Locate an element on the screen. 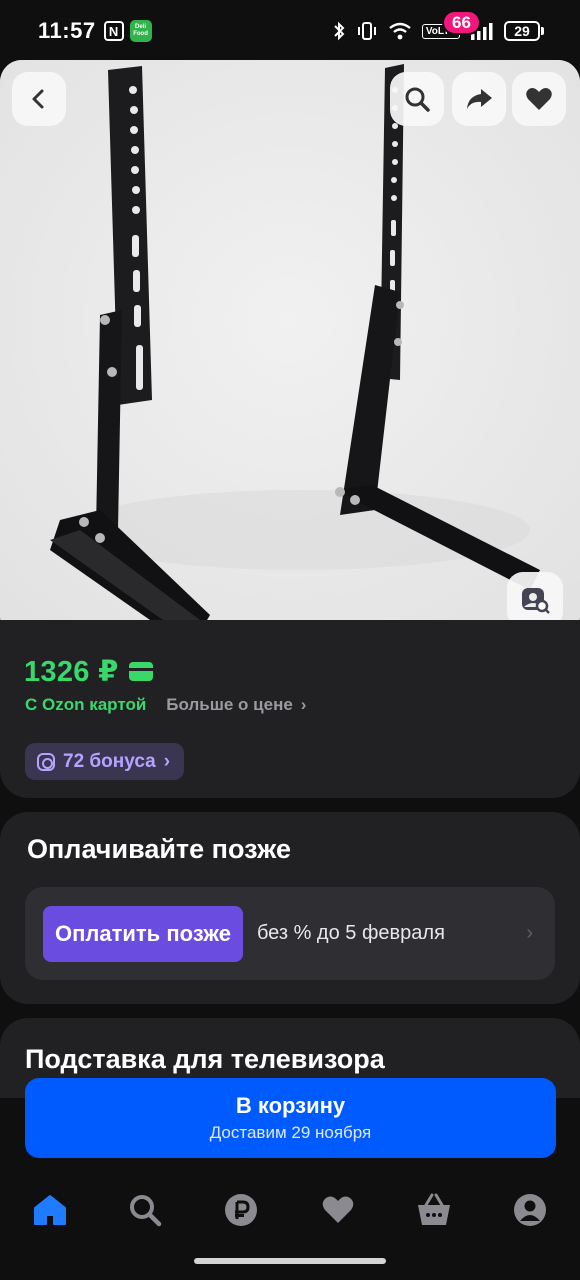 This screenshot has height=1280, width=580. ozon-card-icon is located at coordinates (140, 671).